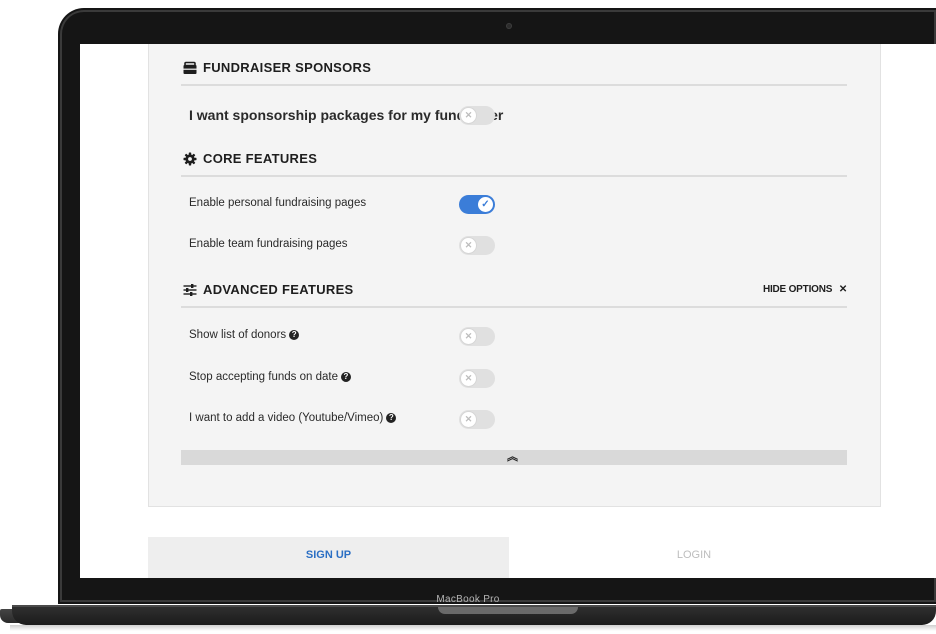  Describe the element at coordinates (477, 115) in the screenshot. I see `sponsorship-packages-toggle: ✕` at that location.